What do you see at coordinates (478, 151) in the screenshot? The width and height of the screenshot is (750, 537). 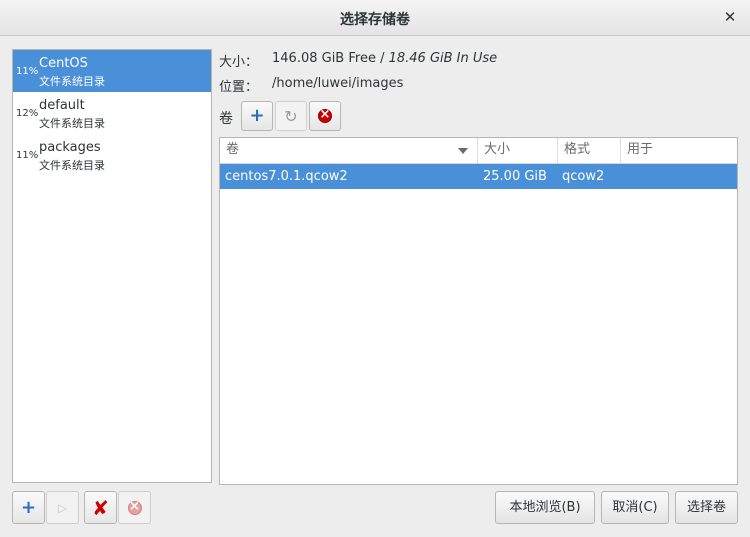 I see `volume-table-header: 卷 大小 格式 用于` at bounding box center [478, 151].